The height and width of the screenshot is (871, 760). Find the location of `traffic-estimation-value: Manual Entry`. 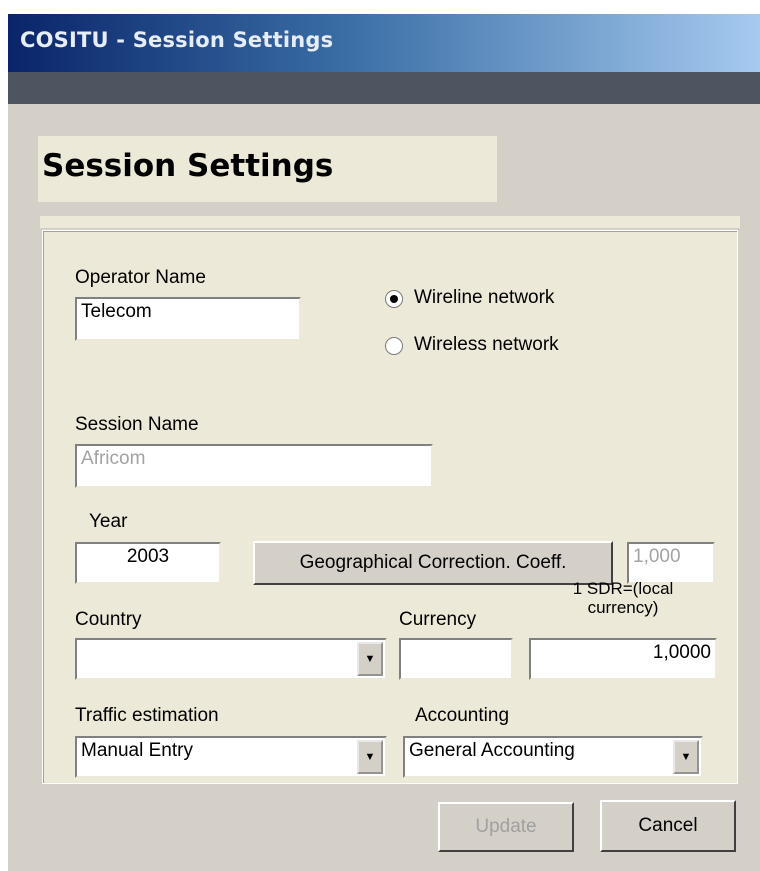

traffic-estimation-value: Manual Entry is located at coordinates (137, 750).